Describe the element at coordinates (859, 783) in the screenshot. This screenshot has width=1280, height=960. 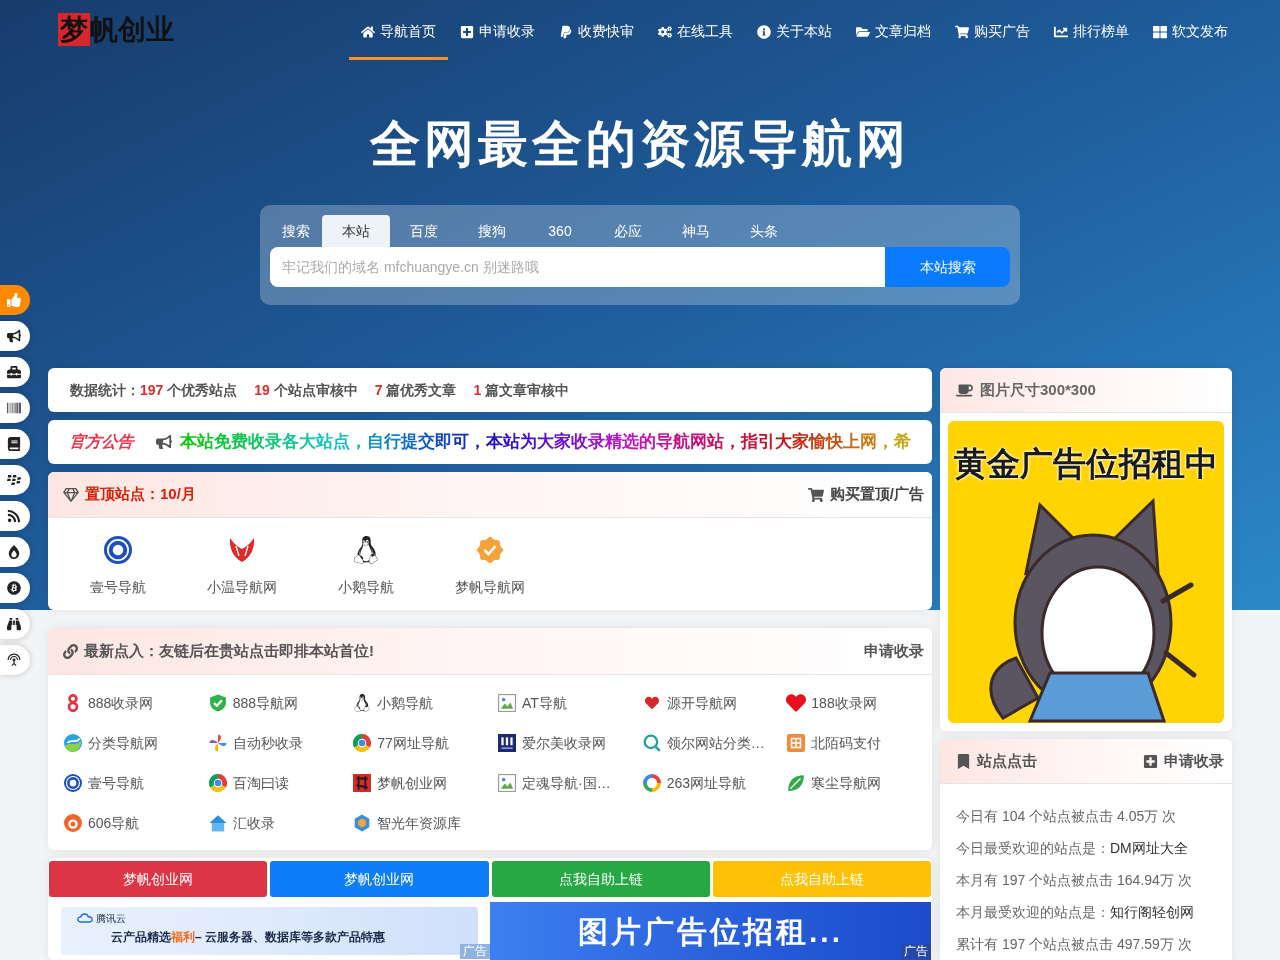
I see `site-link: 寒尘导航网` at that location.